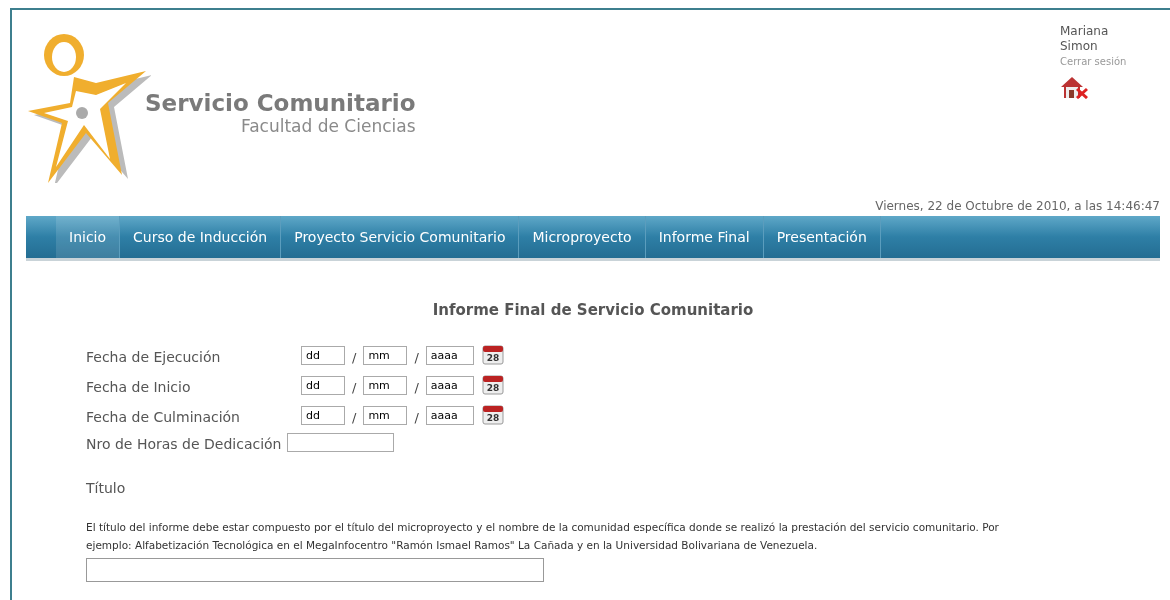 The image size is (1170, 600). Describe the element at coordinates (139, 387) in the screenshot. I see `field-label: Fecha de Inicio` at that location.